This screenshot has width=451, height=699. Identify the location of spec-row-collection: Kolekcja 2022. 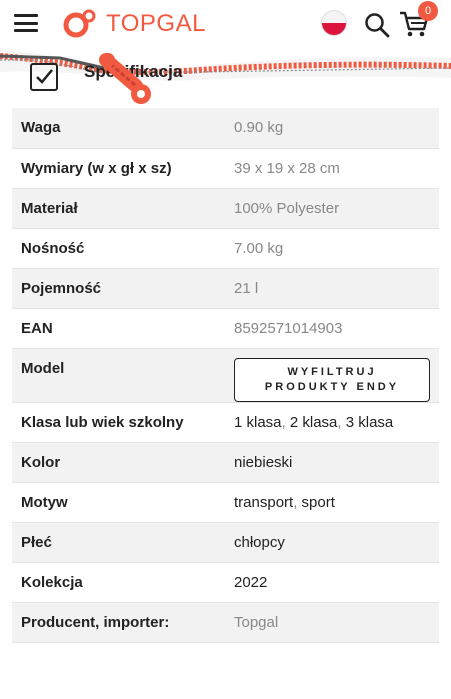
(225, 582).